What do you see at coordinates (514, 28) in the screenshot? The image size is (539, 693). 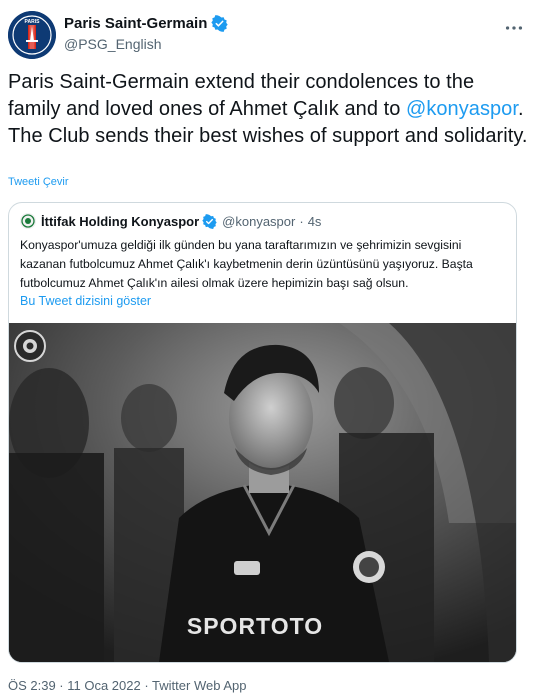 I see `more-options-icon` at bounding box center [514, 28].